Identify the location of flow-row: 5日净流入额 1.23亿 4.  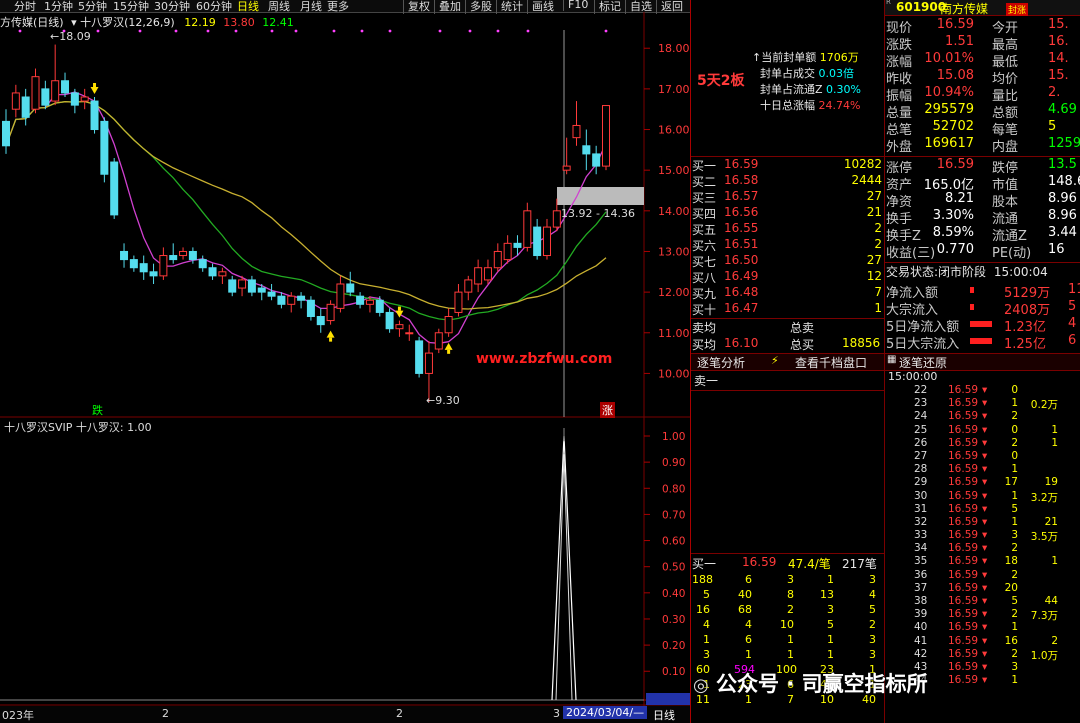
(983, 325).